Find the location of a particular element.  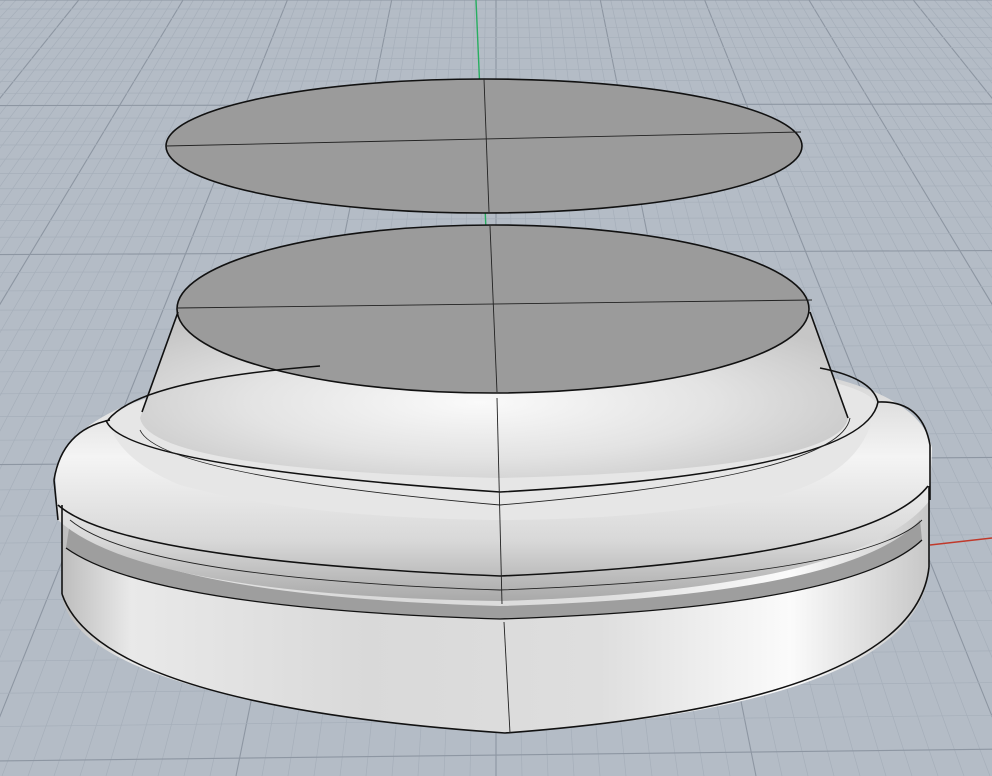

floating-disc-face is located at coordinates (484, 146).